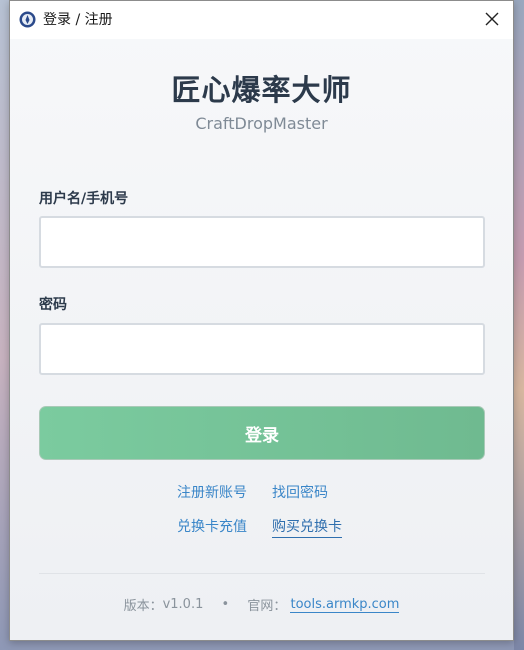 Image resolution: width=524 pixels, height=650 pixels. I want to click on app-title: 匠心爆率大师, so click(261, 90).